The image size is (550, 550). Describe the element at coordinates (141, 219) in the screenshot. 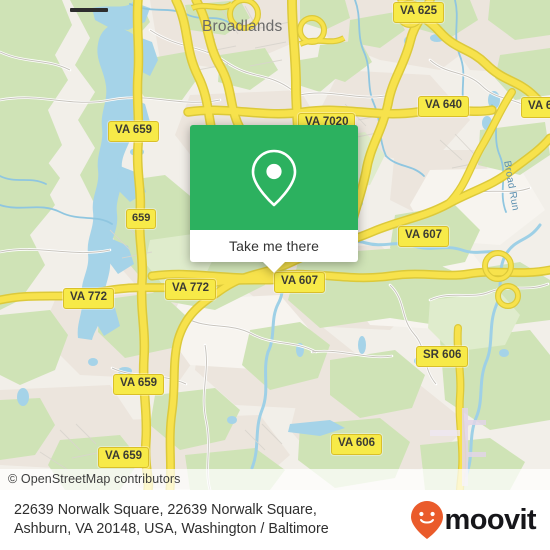

I see `road-shield-659: 659` at that location.